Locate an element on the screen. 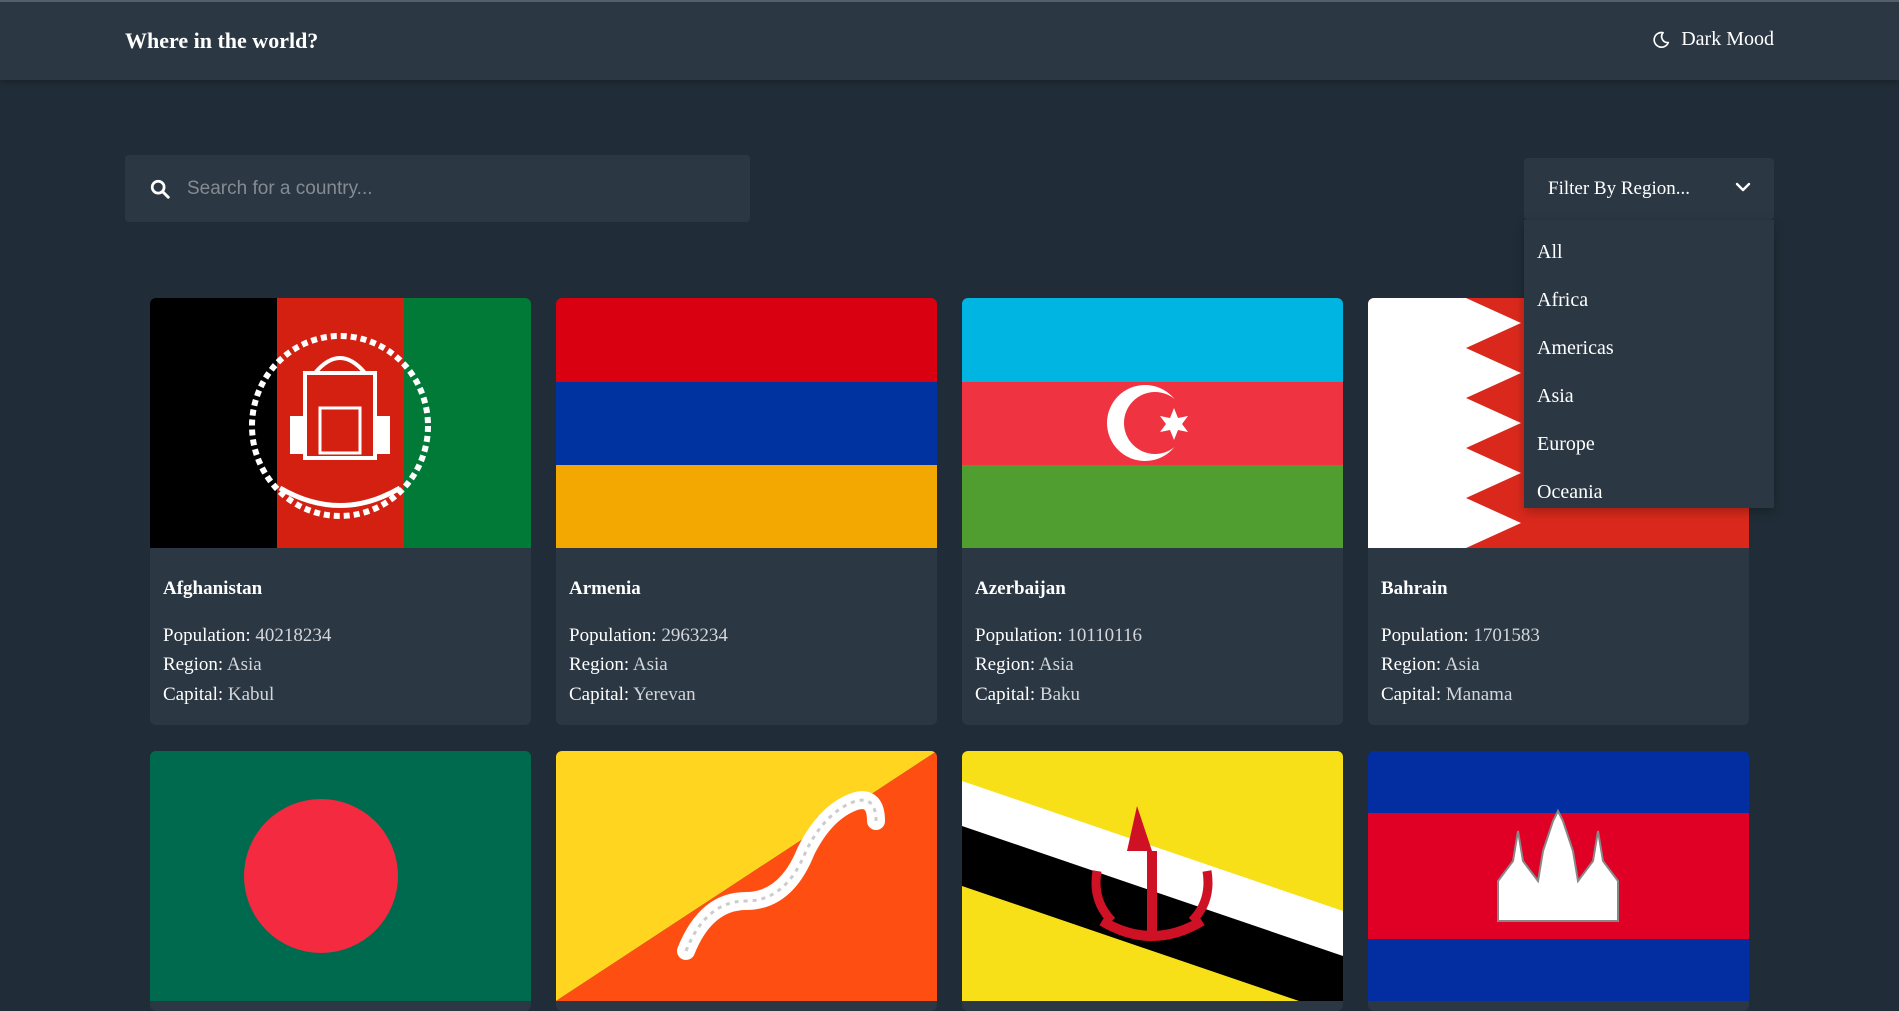  capital-row: Capital: Baku is located at coordinates (1027, 695).